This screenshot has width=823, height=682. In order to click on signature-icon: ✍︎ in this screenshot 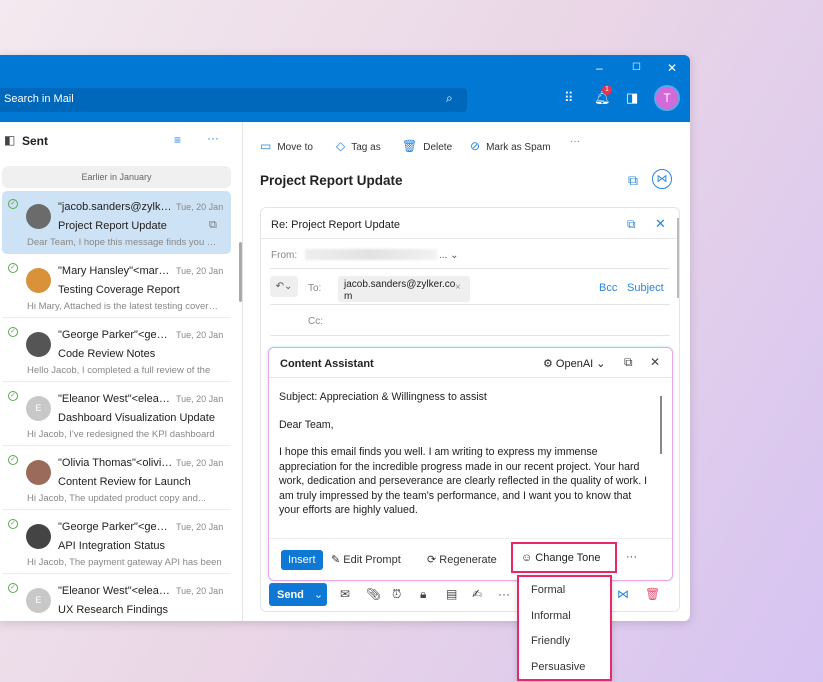, I will do `click(477, 594)`.